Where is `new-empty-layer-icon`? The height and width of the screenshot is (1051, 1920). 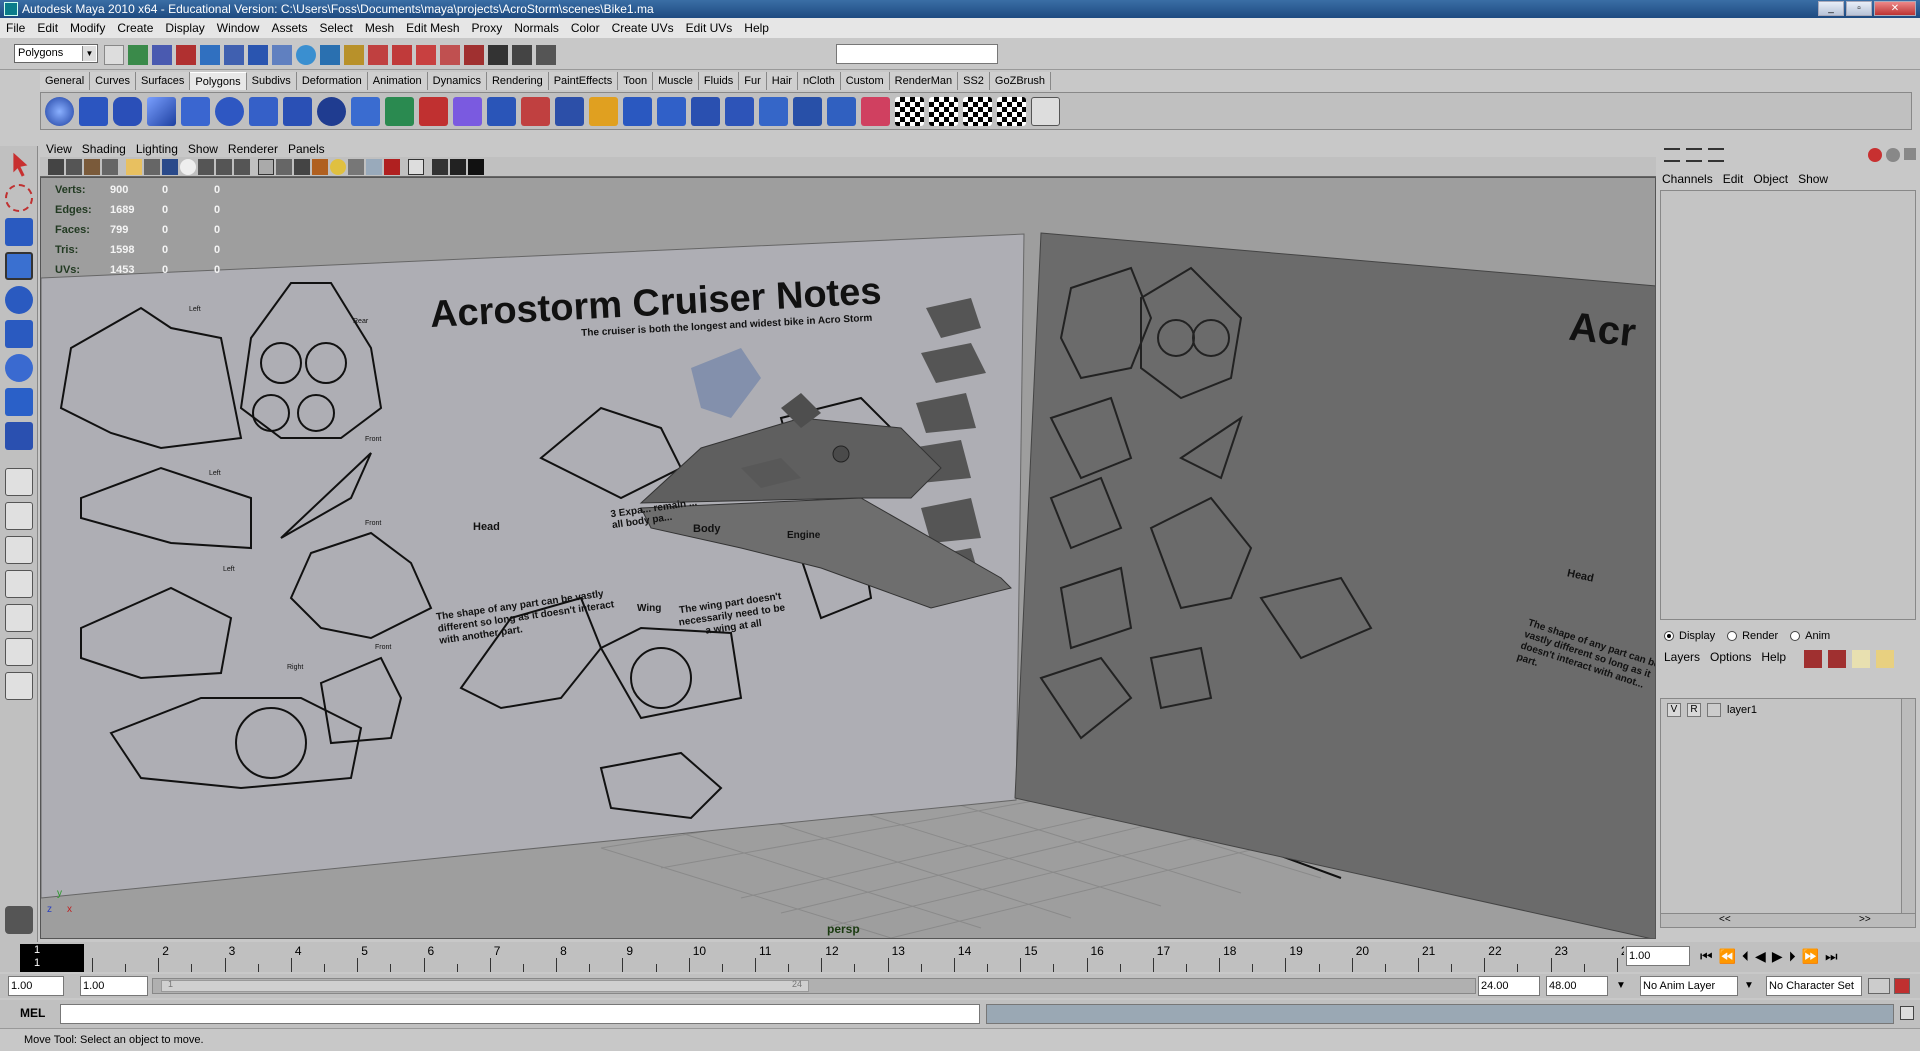 new-empty-layer-icon is located at coordinates (1861, 659).